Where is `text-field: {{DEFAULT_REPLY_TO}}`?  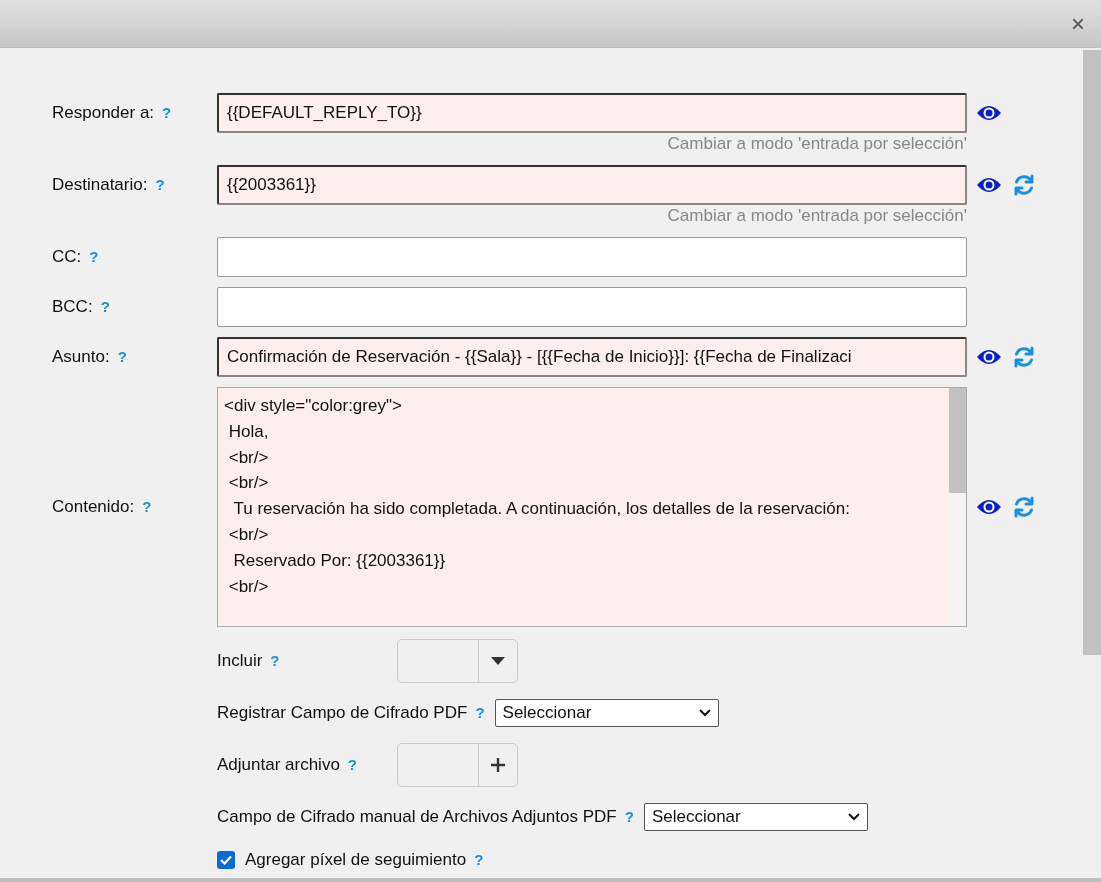
text-field: {{DEFAULT_REPLY_TO}} is located at coordinates (592, 113).